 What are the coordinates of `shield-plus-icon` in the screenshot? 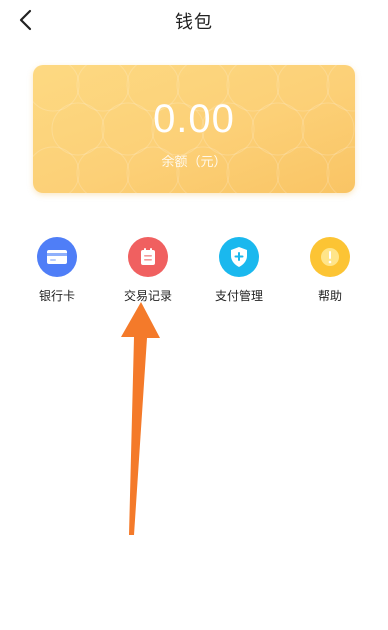 It's located at (239, 257).